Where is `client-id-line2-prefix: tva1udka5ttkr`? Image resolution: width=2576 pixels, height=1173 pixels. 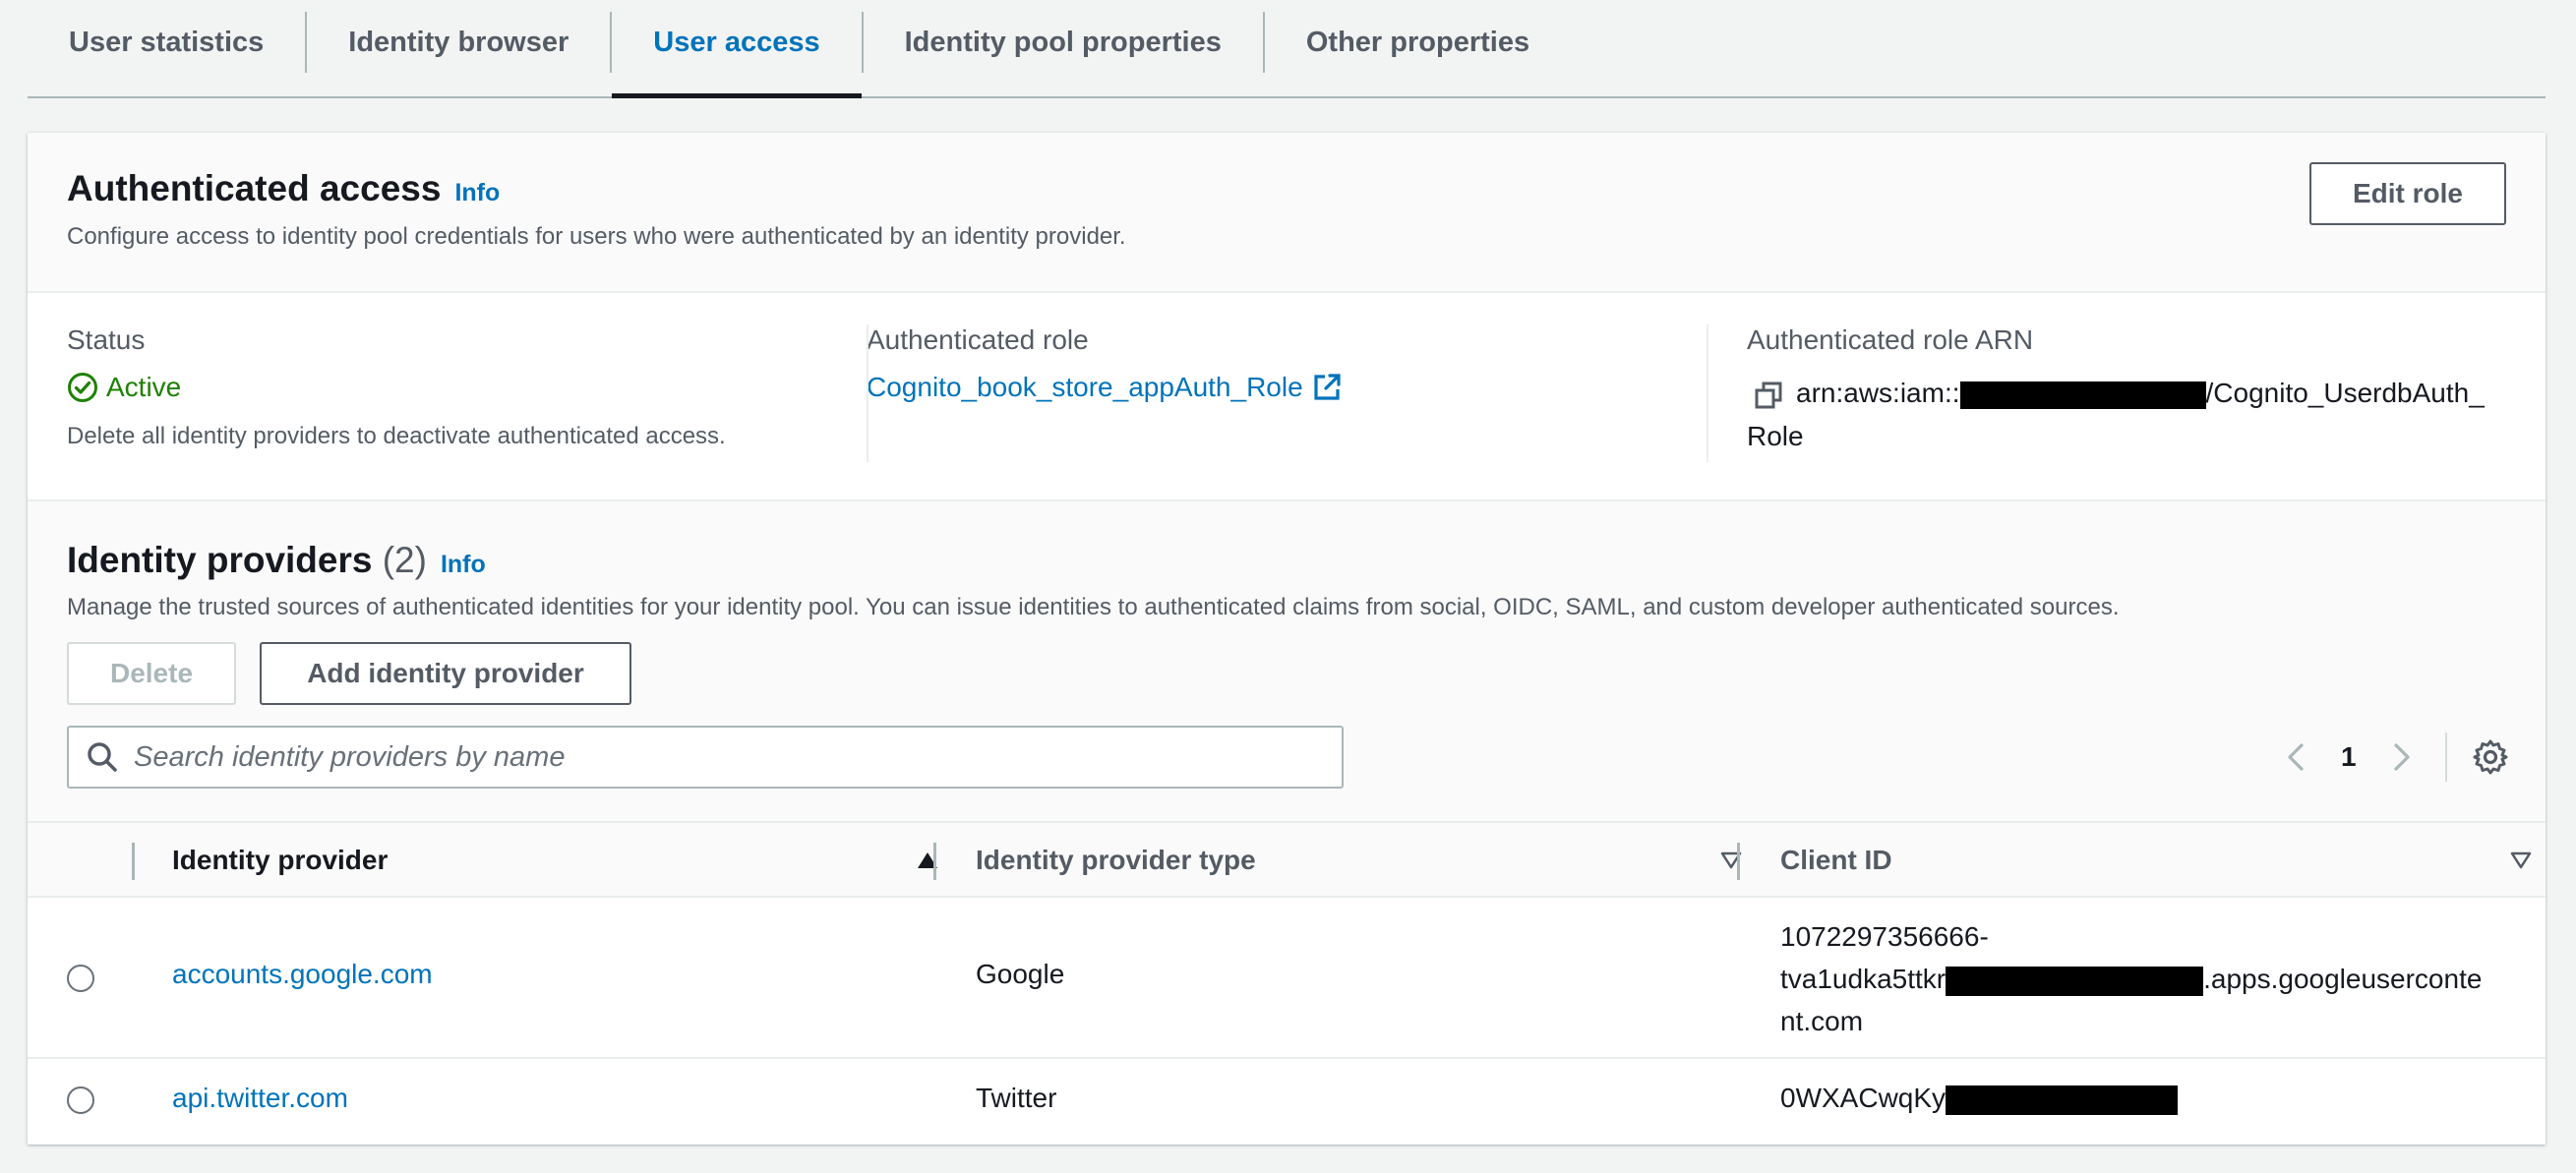 client-id-line2-prefix: tva1udka5ttkr is located at coordinates (1863, 979).